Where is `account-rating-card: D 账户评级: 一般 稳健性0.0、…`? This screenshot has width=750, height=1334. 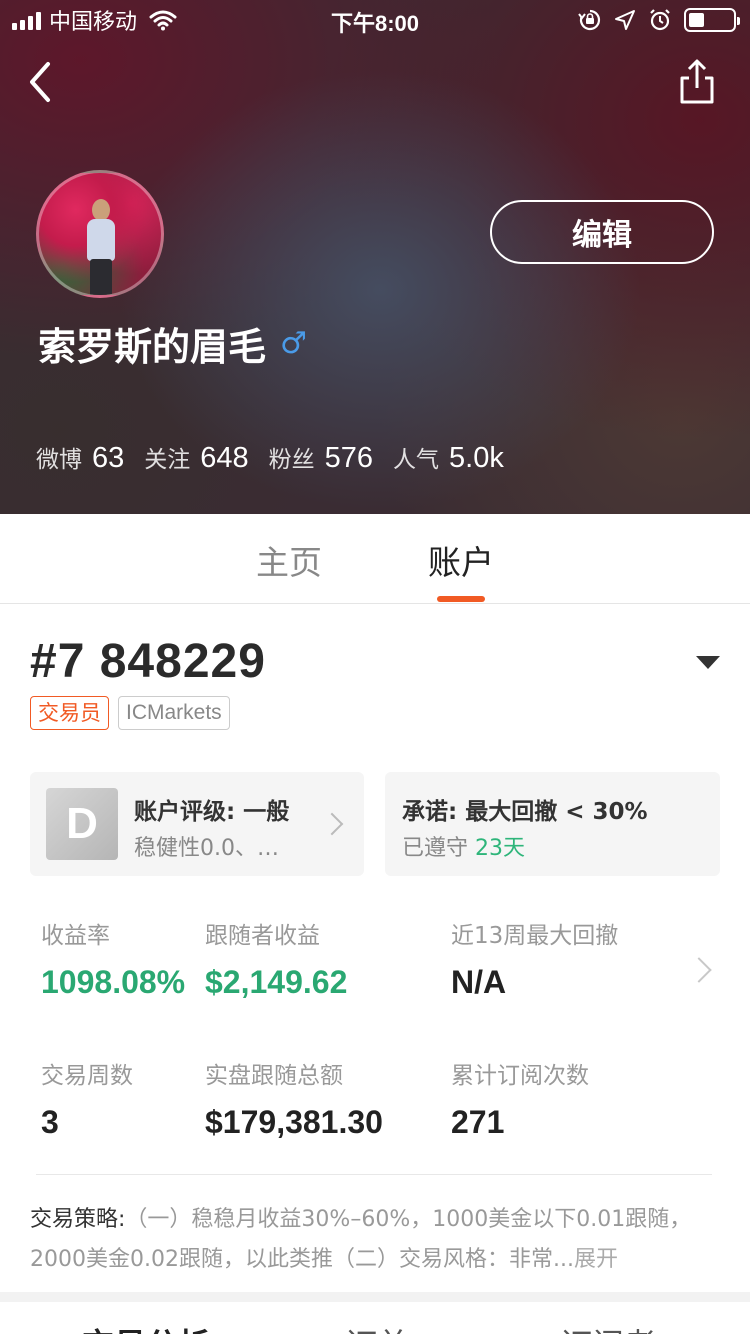
account-rating-card: D 账户评级: 一般 稳健性0.0、… is located at coordinates (197, 824).